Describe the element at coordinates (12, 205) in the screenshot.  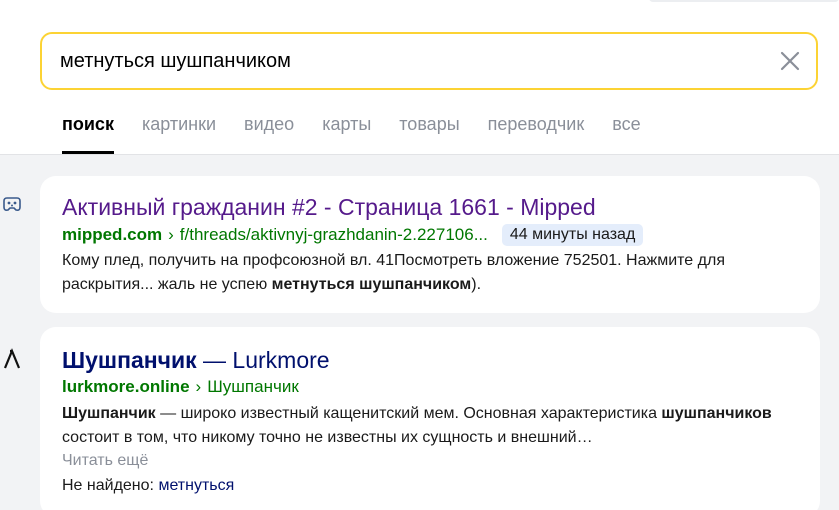
I see `gamepad-icon` at that location.